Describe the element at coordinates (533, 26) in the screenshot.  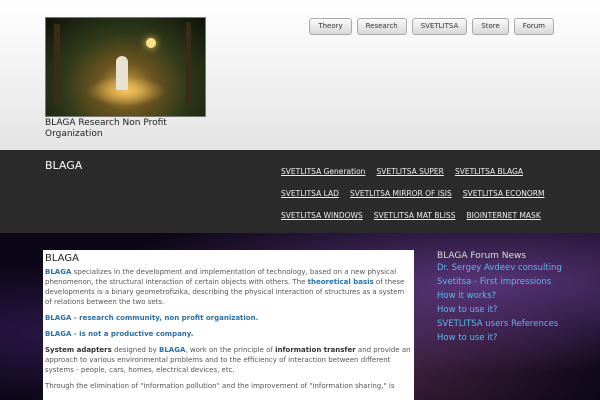
I see `nav-forum-button: Forum` at that location.